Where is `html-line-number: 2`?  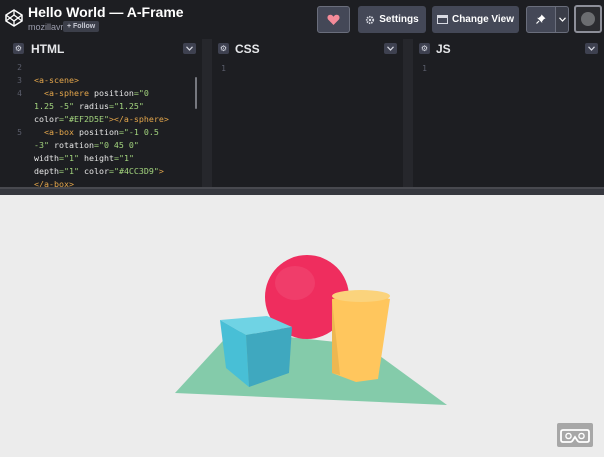
html-line-number: 2 is located at coordinates (19, 67).